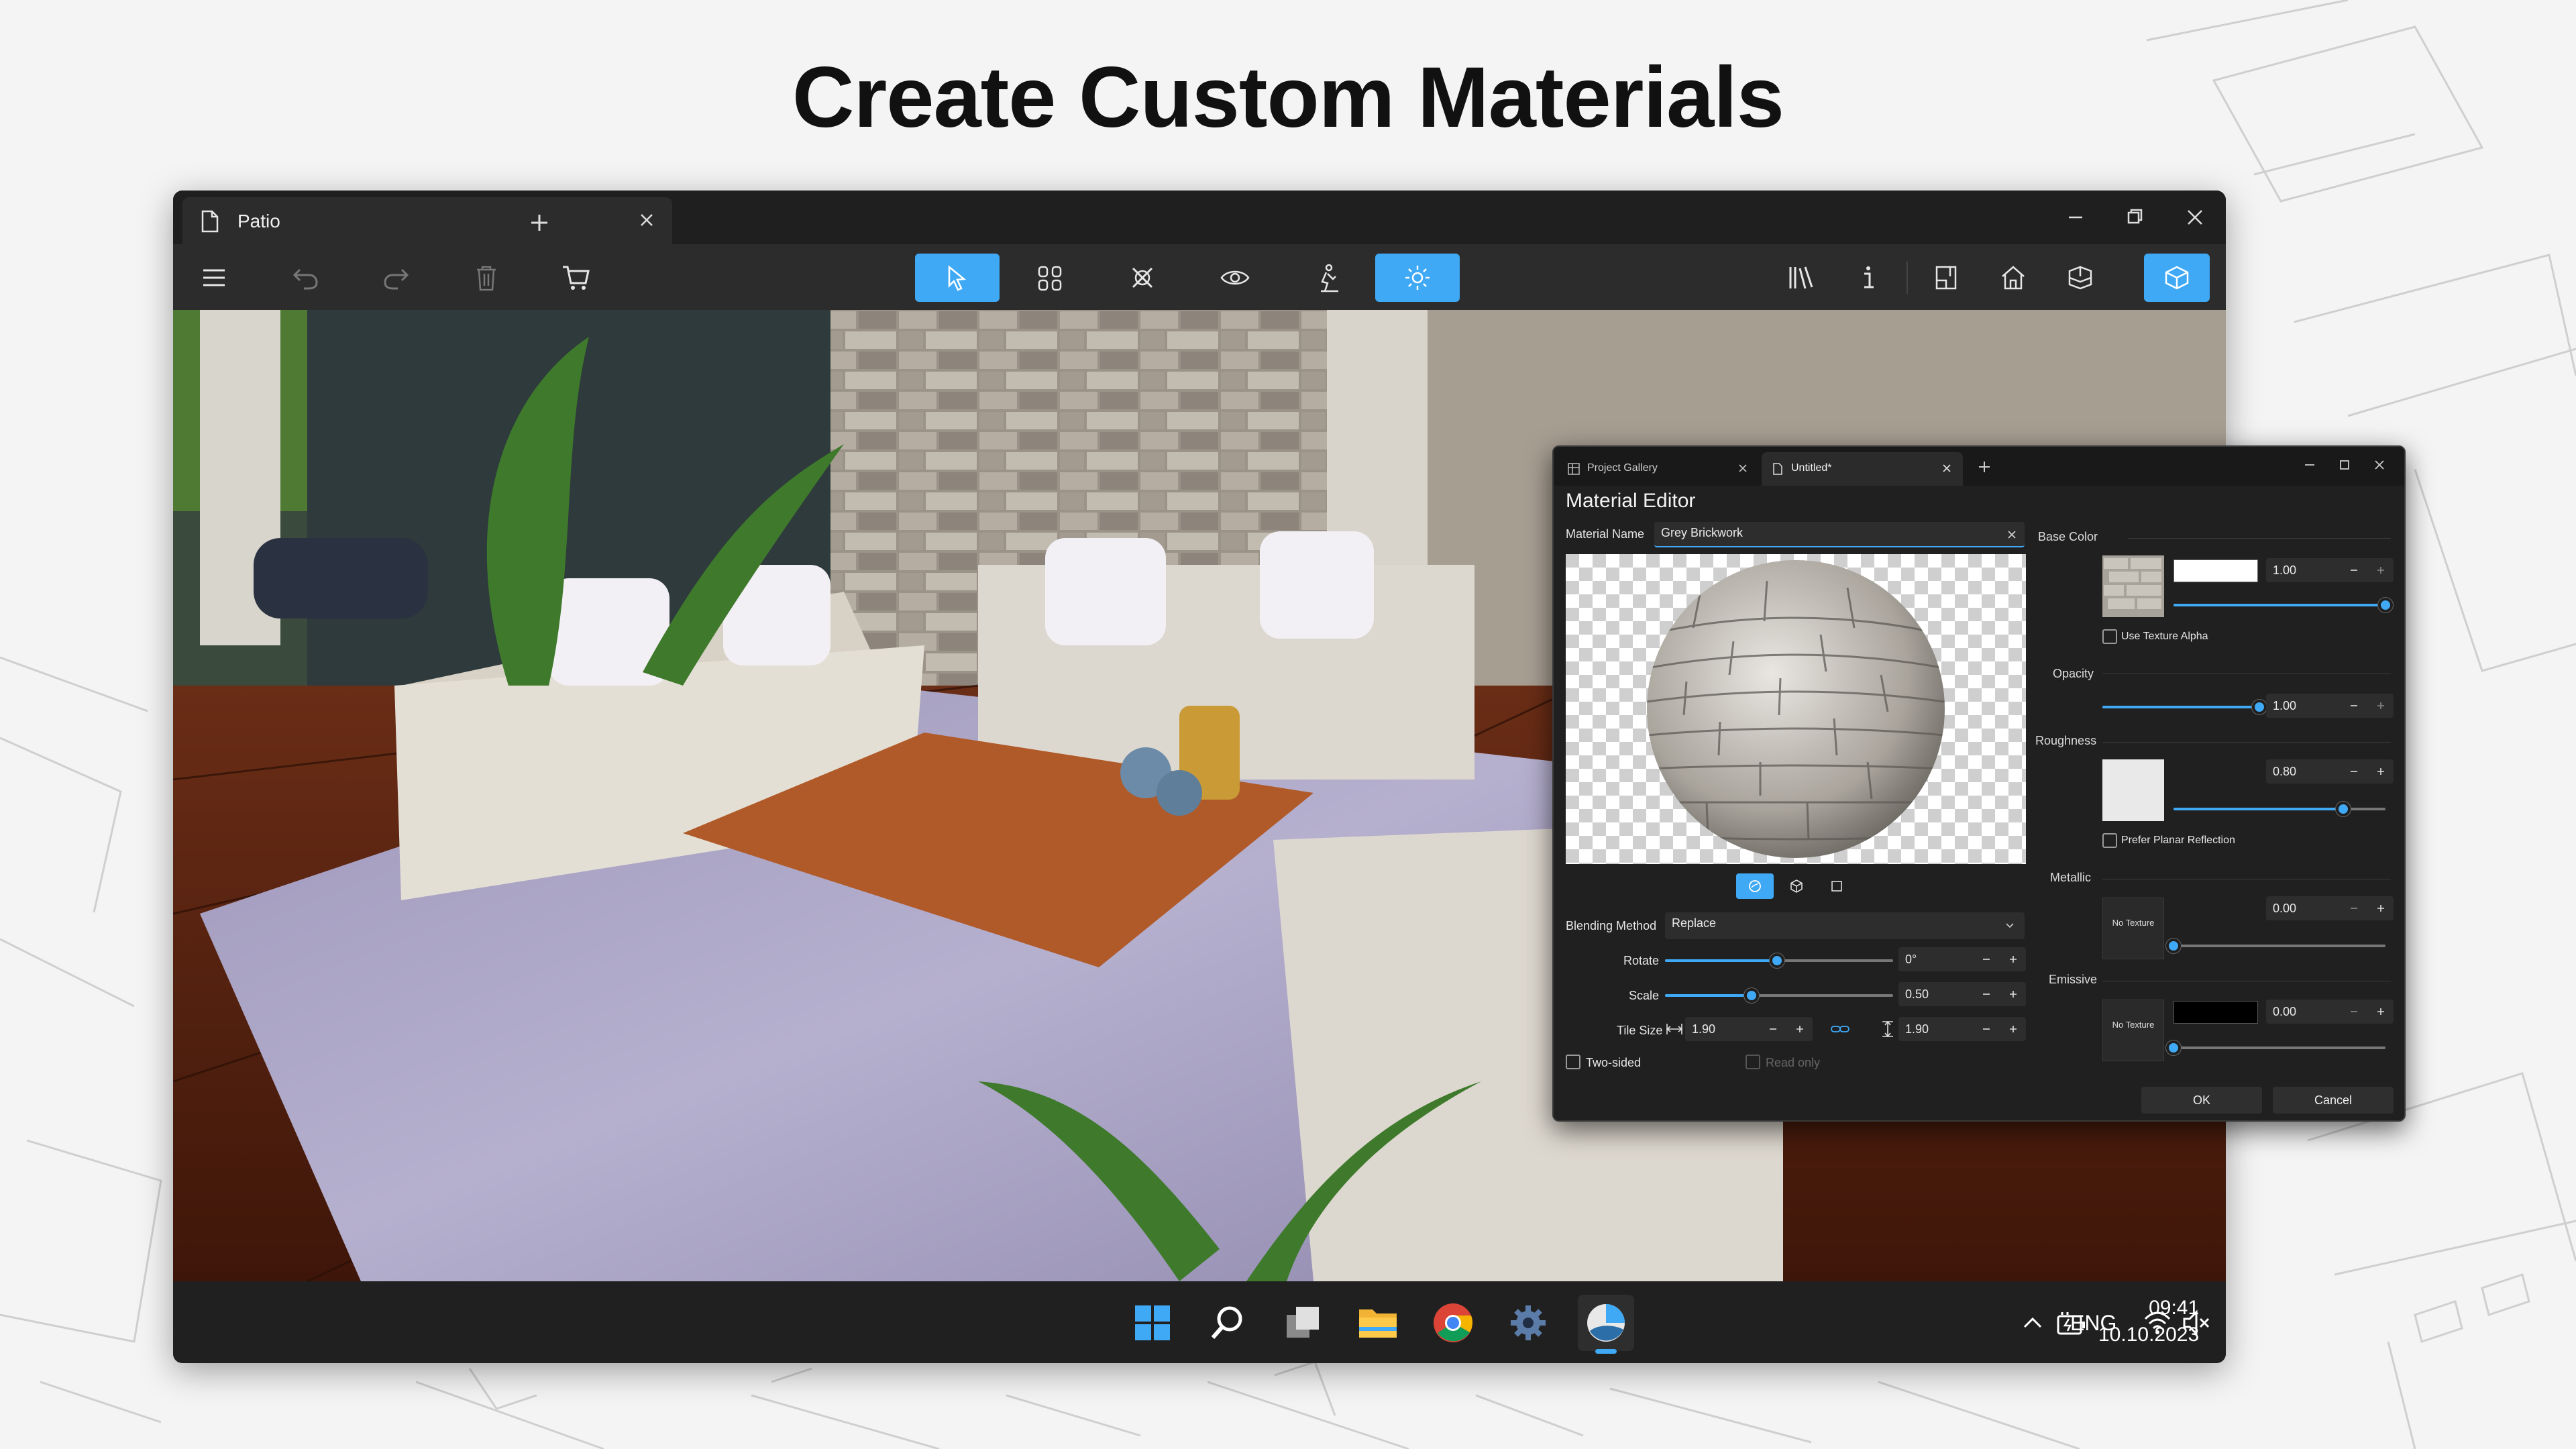 This screenshot has height=1449, width=2576. Describe the element at coordinates (2177, 278) in the screenshot. I see `view-3d-button` at that location.